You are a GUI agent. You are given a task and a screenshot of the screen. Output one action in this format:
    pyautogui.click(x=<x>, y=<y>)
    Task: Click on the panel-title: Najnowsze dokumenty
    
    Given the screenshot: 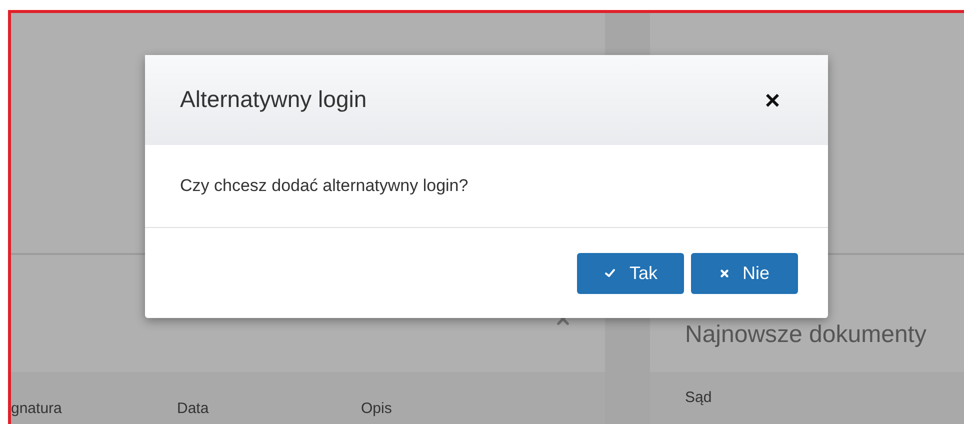 What is the action you would take?
    pyautogui.click(x=805, y=335)
    